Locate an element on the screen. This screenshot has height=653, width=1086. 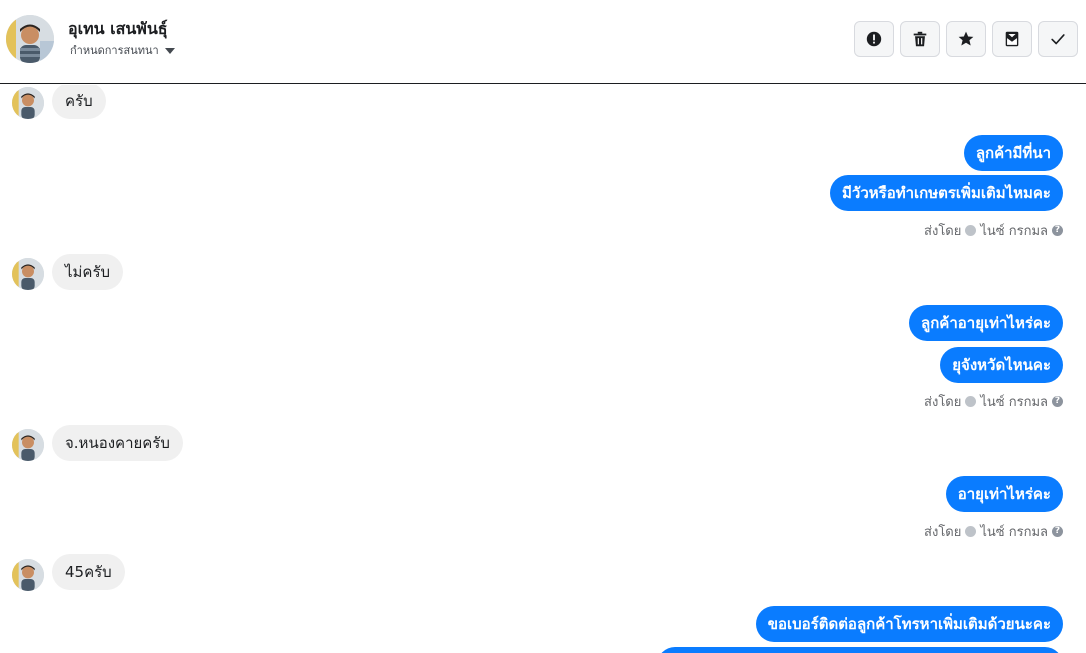
assign-conversation-dropdown: กำหนดการสนทนา is located at coordinates (122, 50).